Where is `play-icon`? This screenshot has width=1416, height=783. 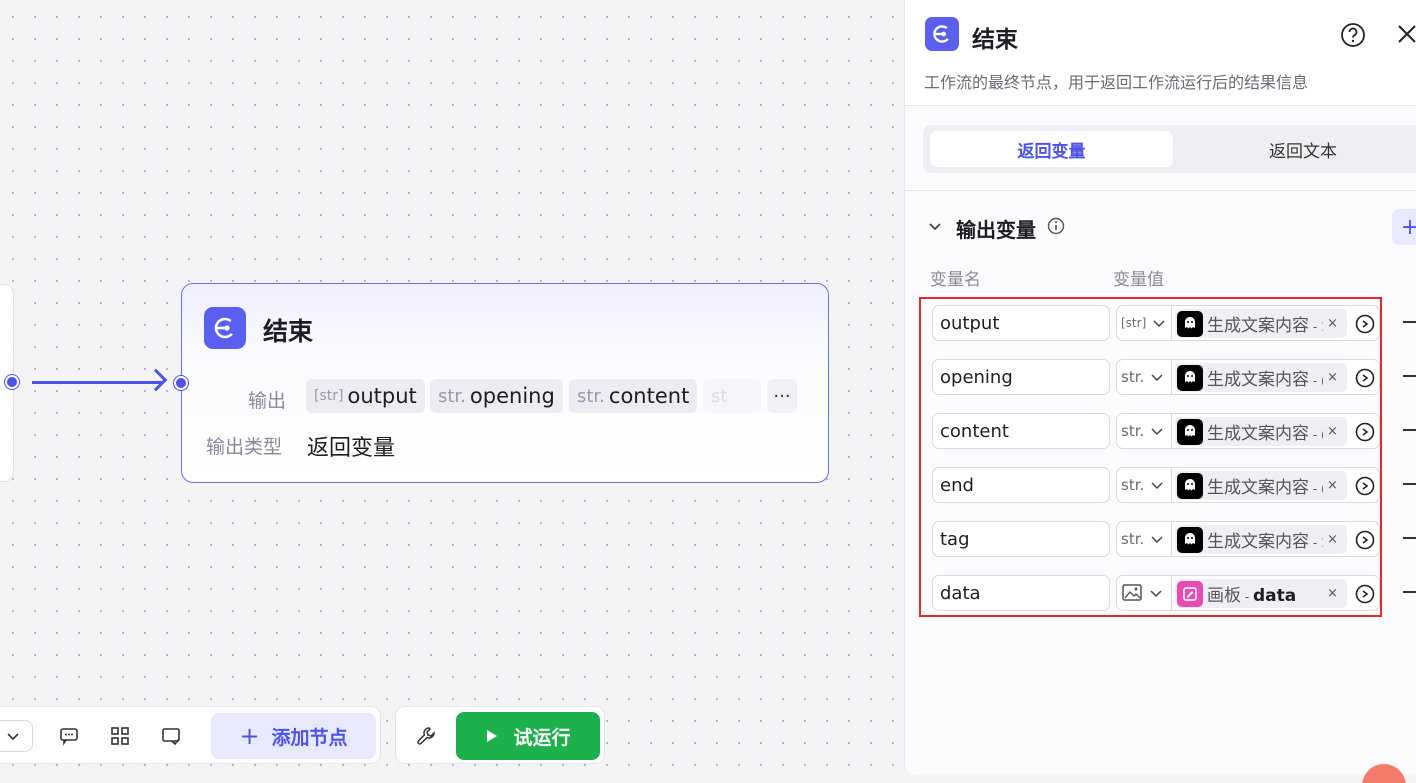
play-icon is located at coordinates (492, 736).